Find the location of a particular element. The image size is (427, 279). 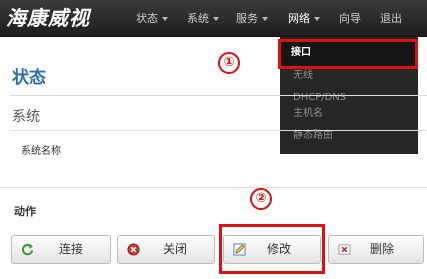

nav-menu-services: 服务 is located at coordinates (252, 18).